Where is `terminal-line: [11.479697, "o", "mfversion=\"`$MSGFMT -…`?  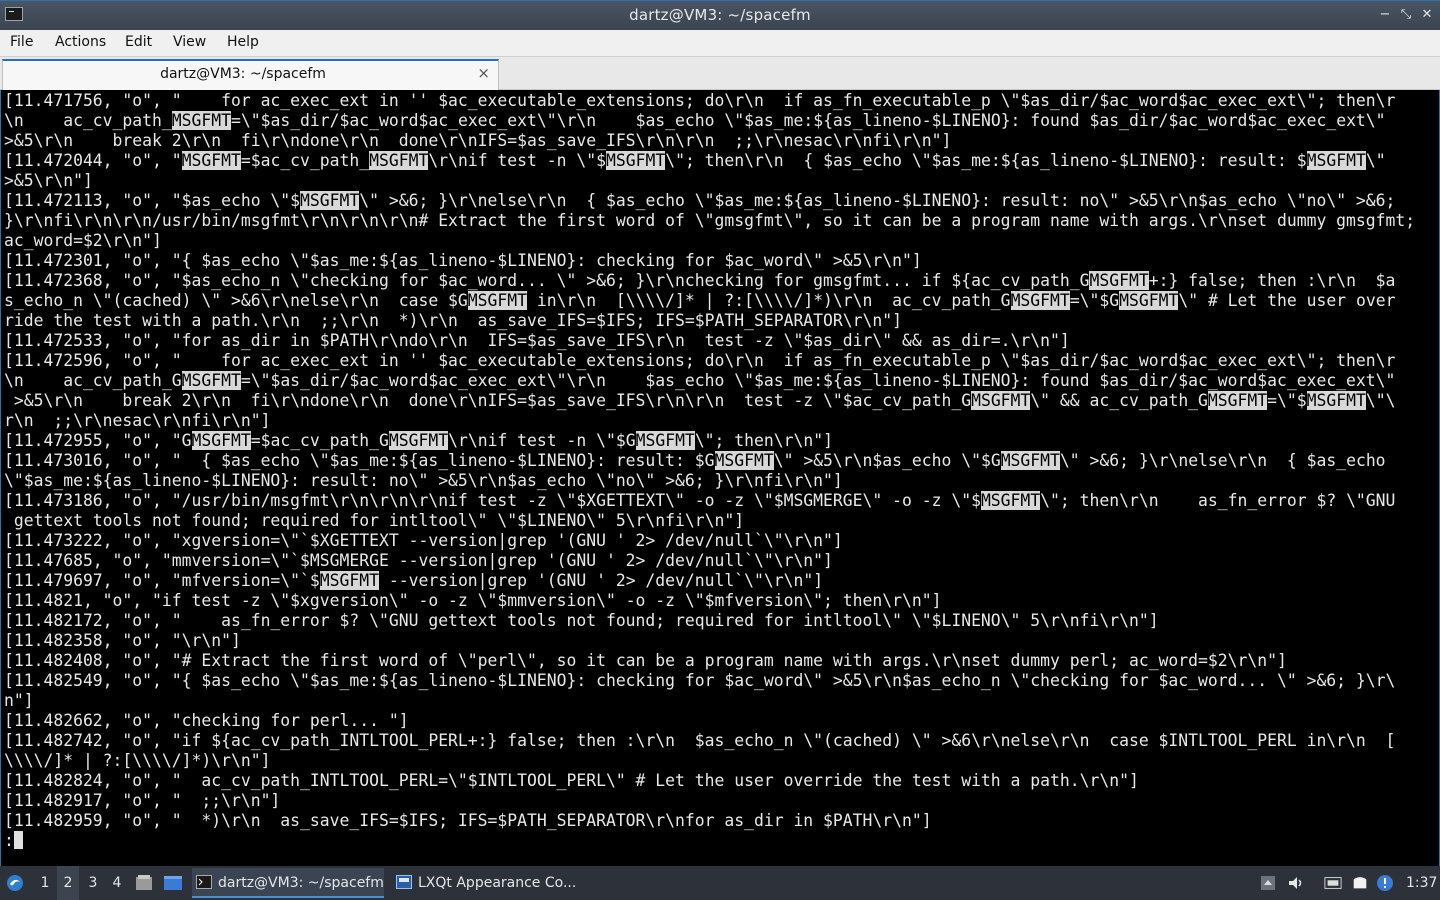 terminal-line: [11.479697, "o", "mfversion=\"`$MSGFMT -… is located at coordinates (414, 580).